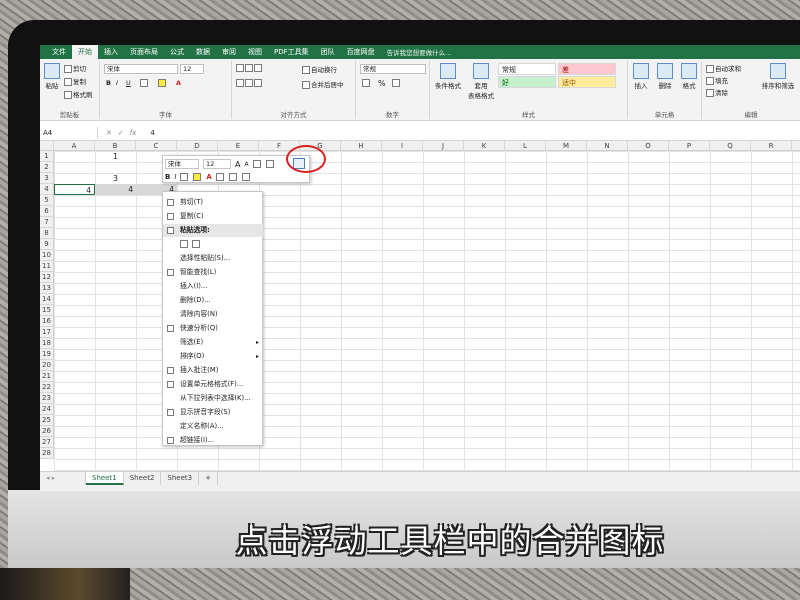 The height and width of the screenshot is (600, 800). Describe the element at coordinates (47, 321) in the screenshot. I see `row-header-16: 16` at that location.